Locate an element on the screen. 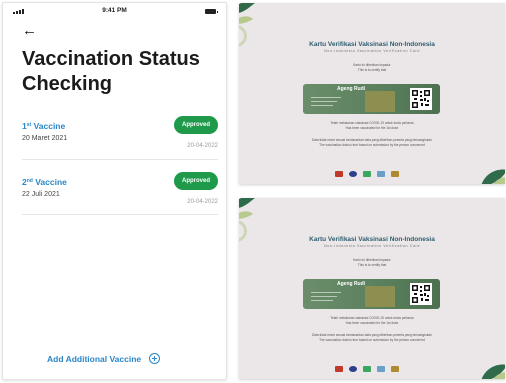  page-title: Vaccination Status Checking is located at coordinates (111, 71).